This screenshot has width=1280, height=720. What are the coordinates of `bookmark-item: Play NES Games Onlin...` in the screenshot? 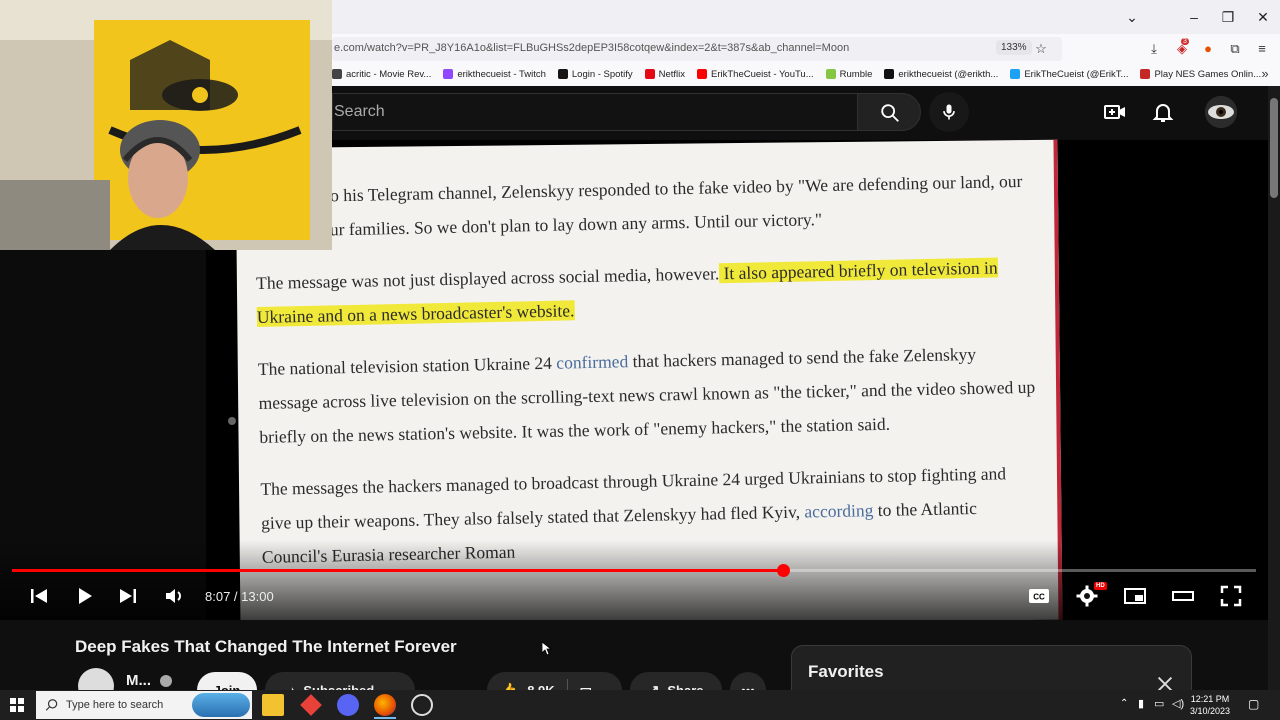 It's located at (1200, 74).